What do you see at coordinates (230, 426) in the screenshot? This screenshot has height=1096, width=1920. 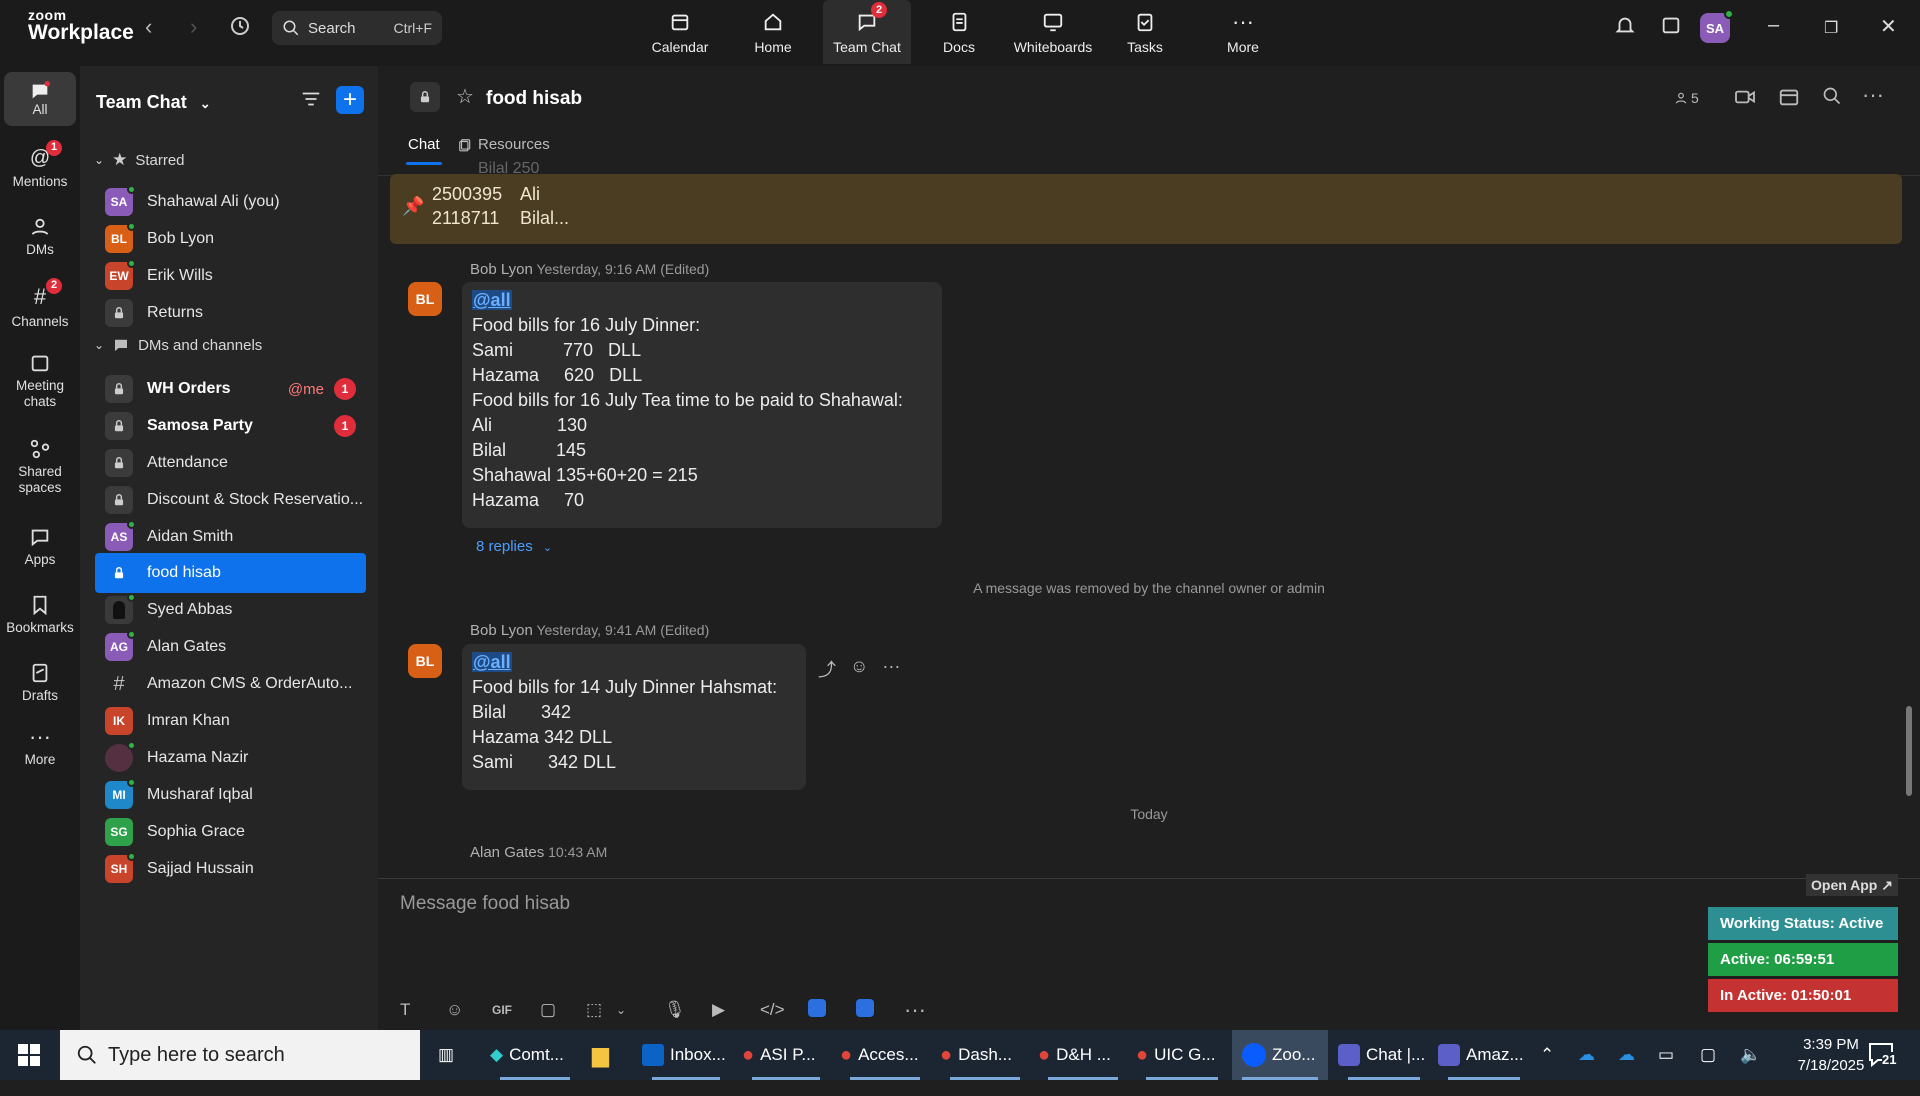 I see `sidebar-item-samosa-party: Samosa Party 1` at bounding box center [230, 426].